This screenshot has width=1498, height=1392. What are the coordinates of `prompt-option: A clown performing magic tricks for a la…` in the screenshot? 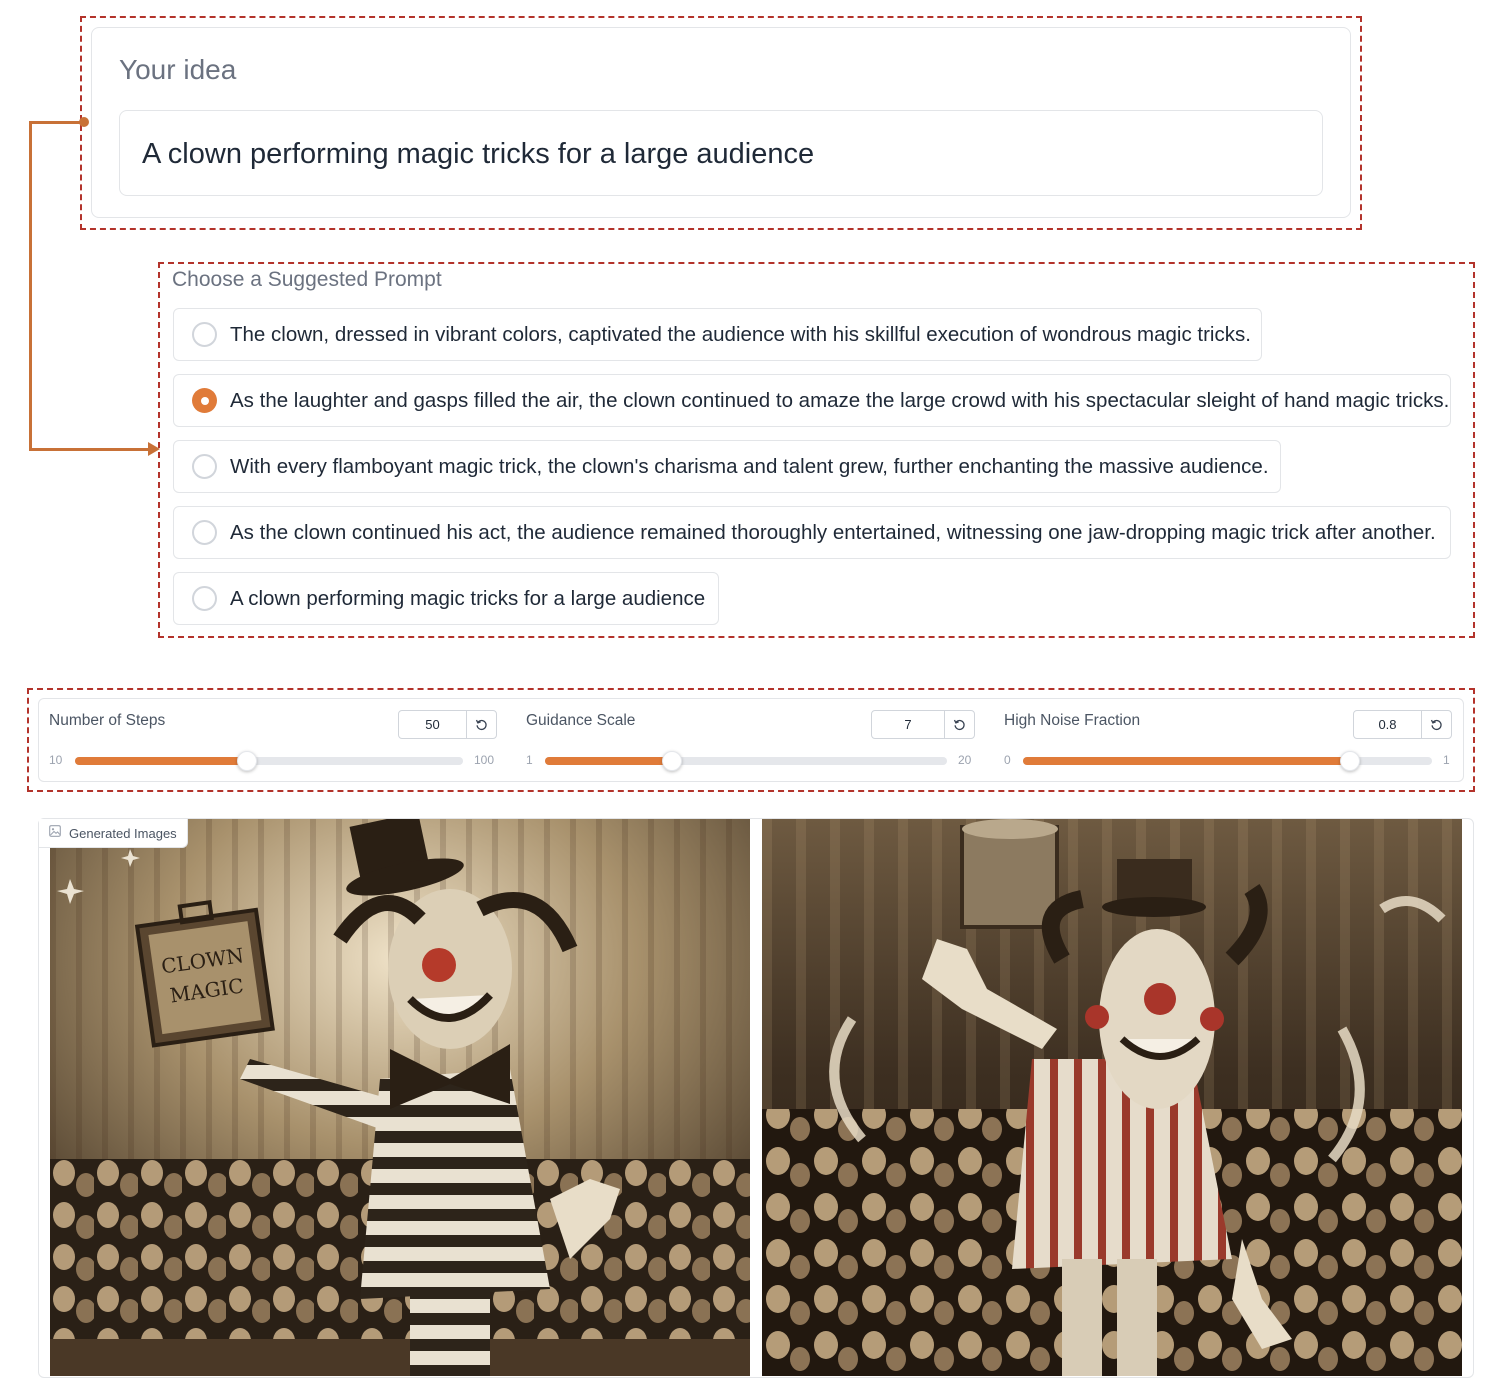 It's located at (446, 598).